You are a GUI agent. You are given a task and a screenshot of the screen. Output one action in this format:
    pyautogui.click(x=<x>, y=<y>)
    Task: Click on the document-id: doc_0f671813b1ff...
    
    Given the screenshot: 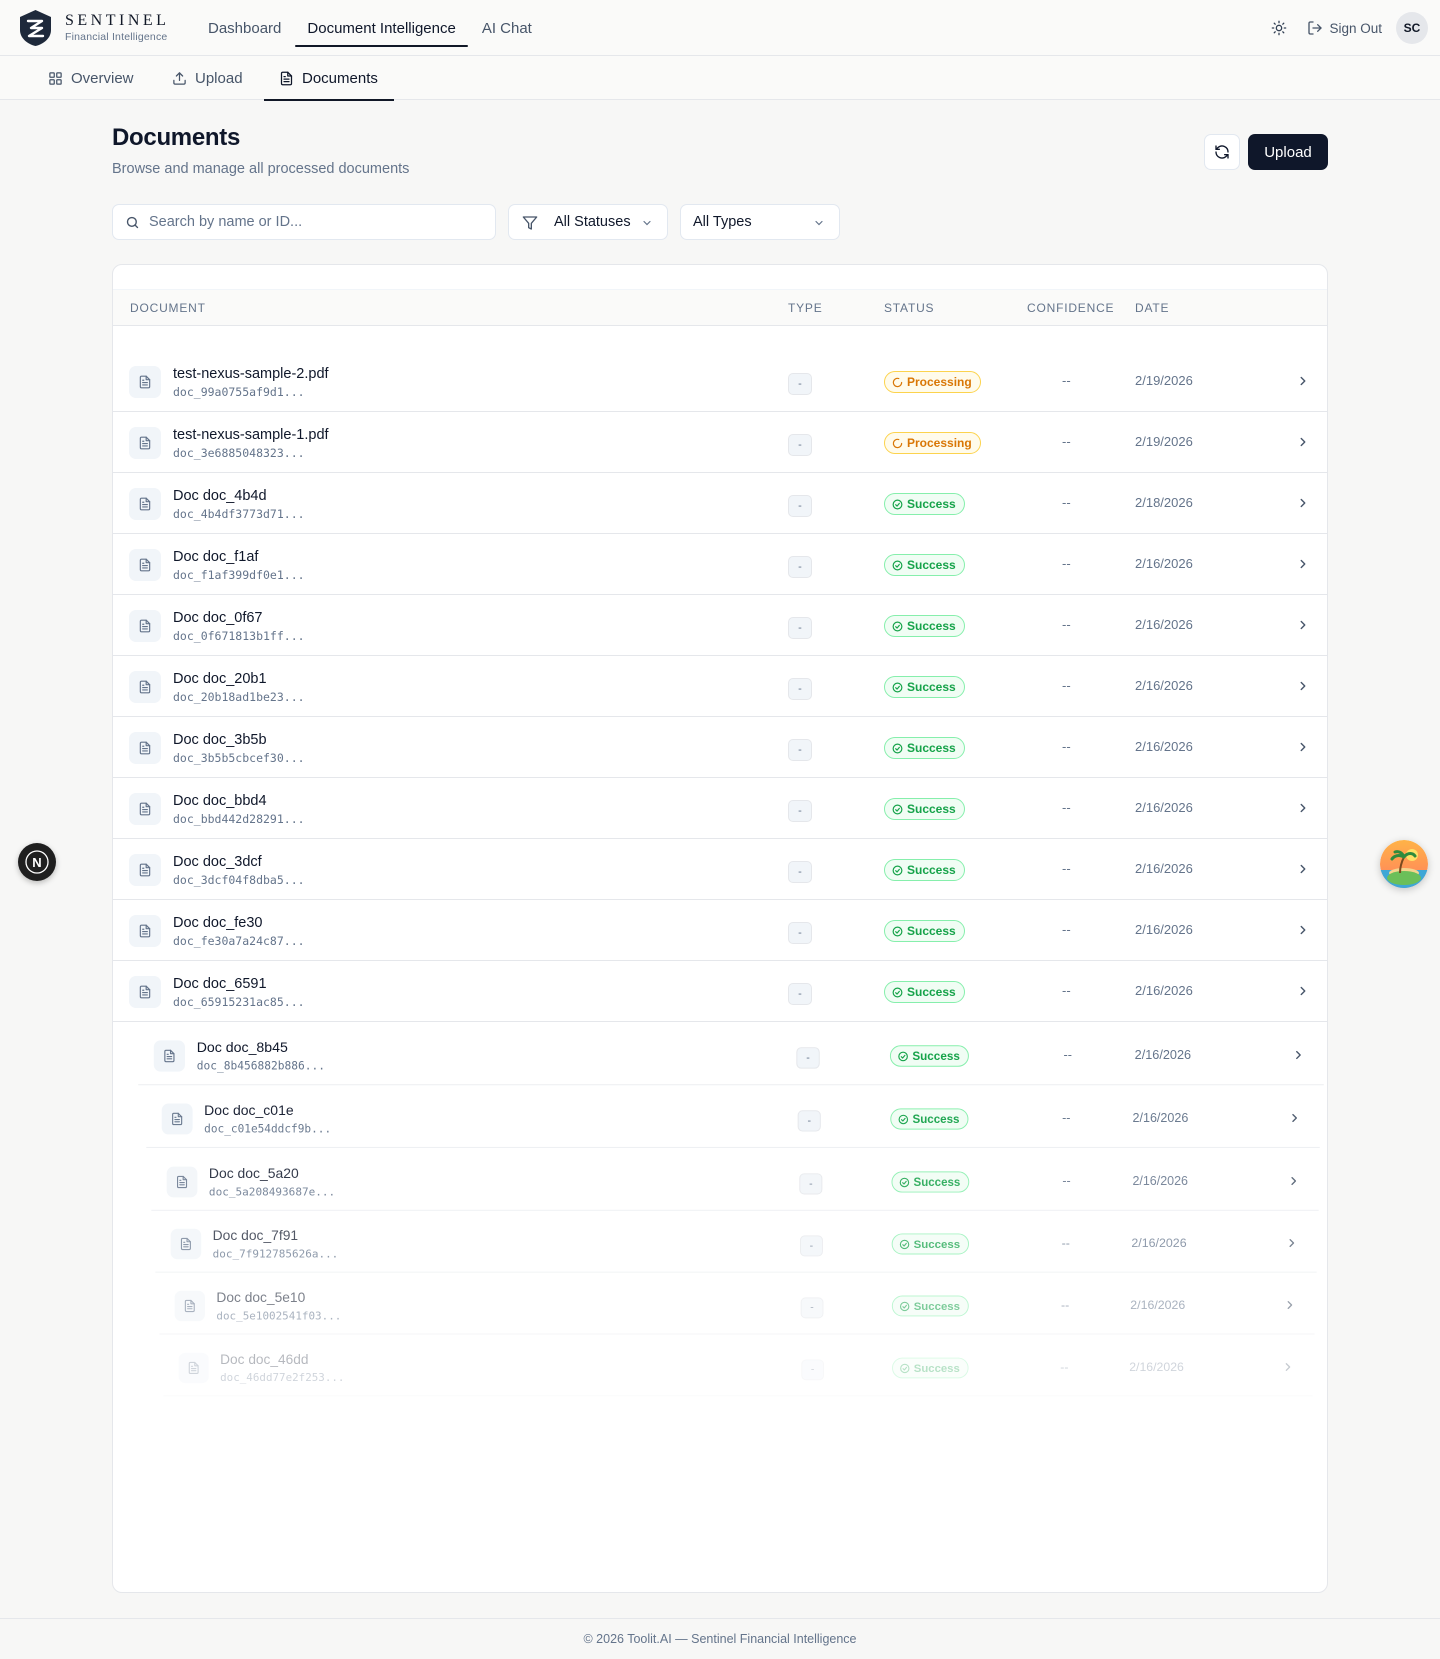 What is the action you would take?
    pyautogui.click(x=239, y=636)
    